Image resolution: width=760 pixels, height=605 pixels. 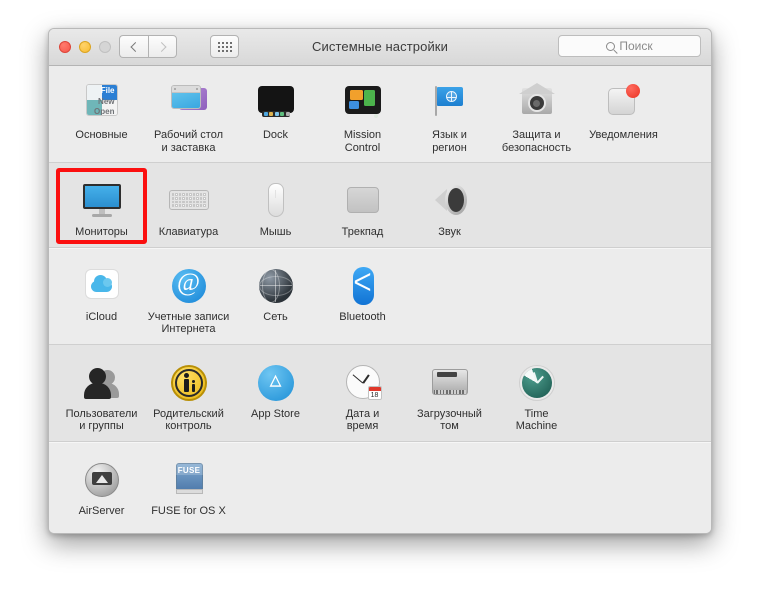 I want to click on time-machine-icon, so click(x=537, y=382).